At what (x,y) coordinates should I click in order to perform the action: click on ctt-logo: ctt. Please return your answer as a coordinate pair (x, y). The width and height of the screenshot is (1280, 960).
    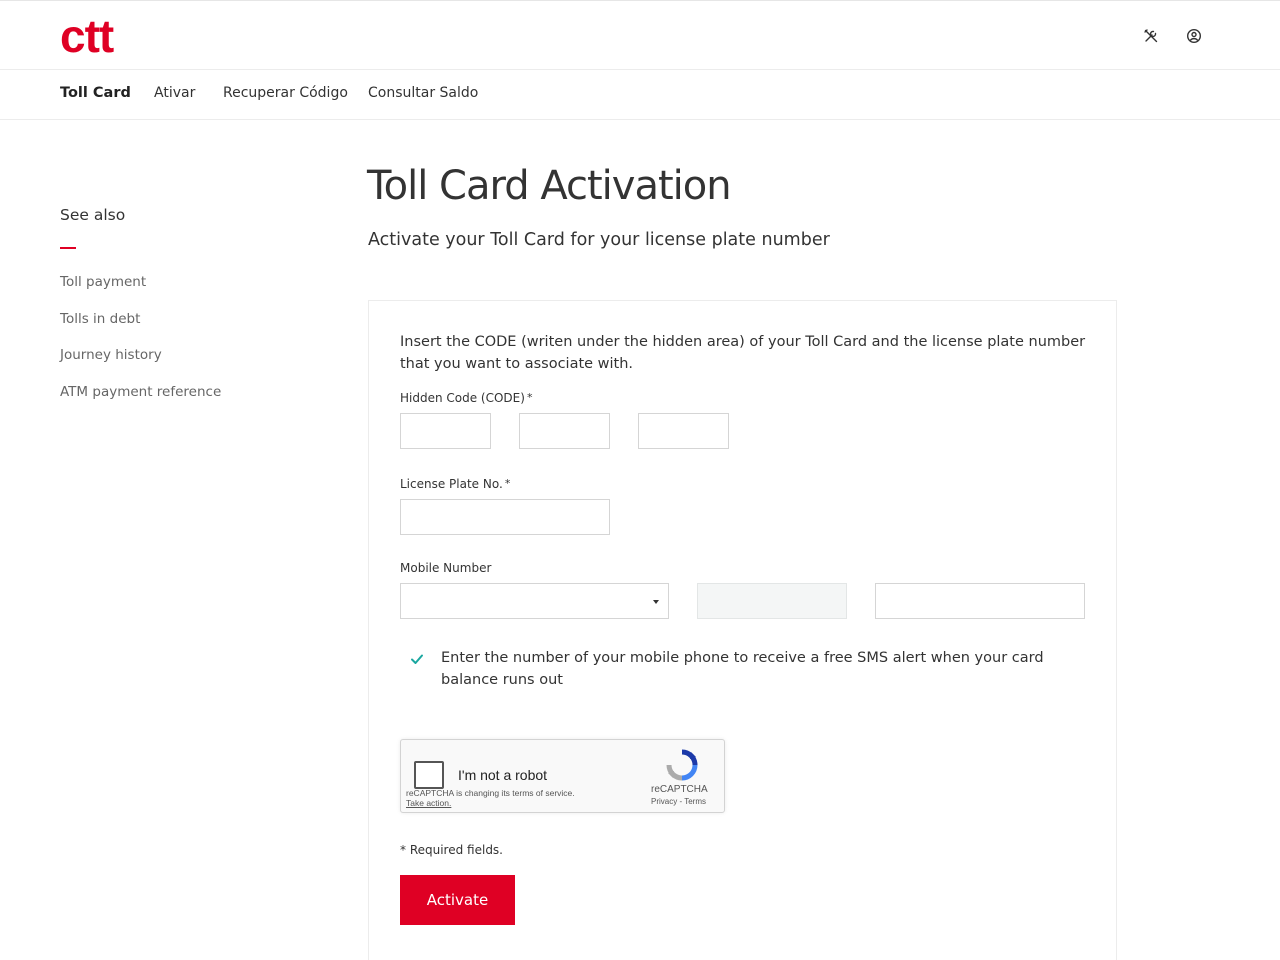
    Looking at the image, I should click on (87, 36).